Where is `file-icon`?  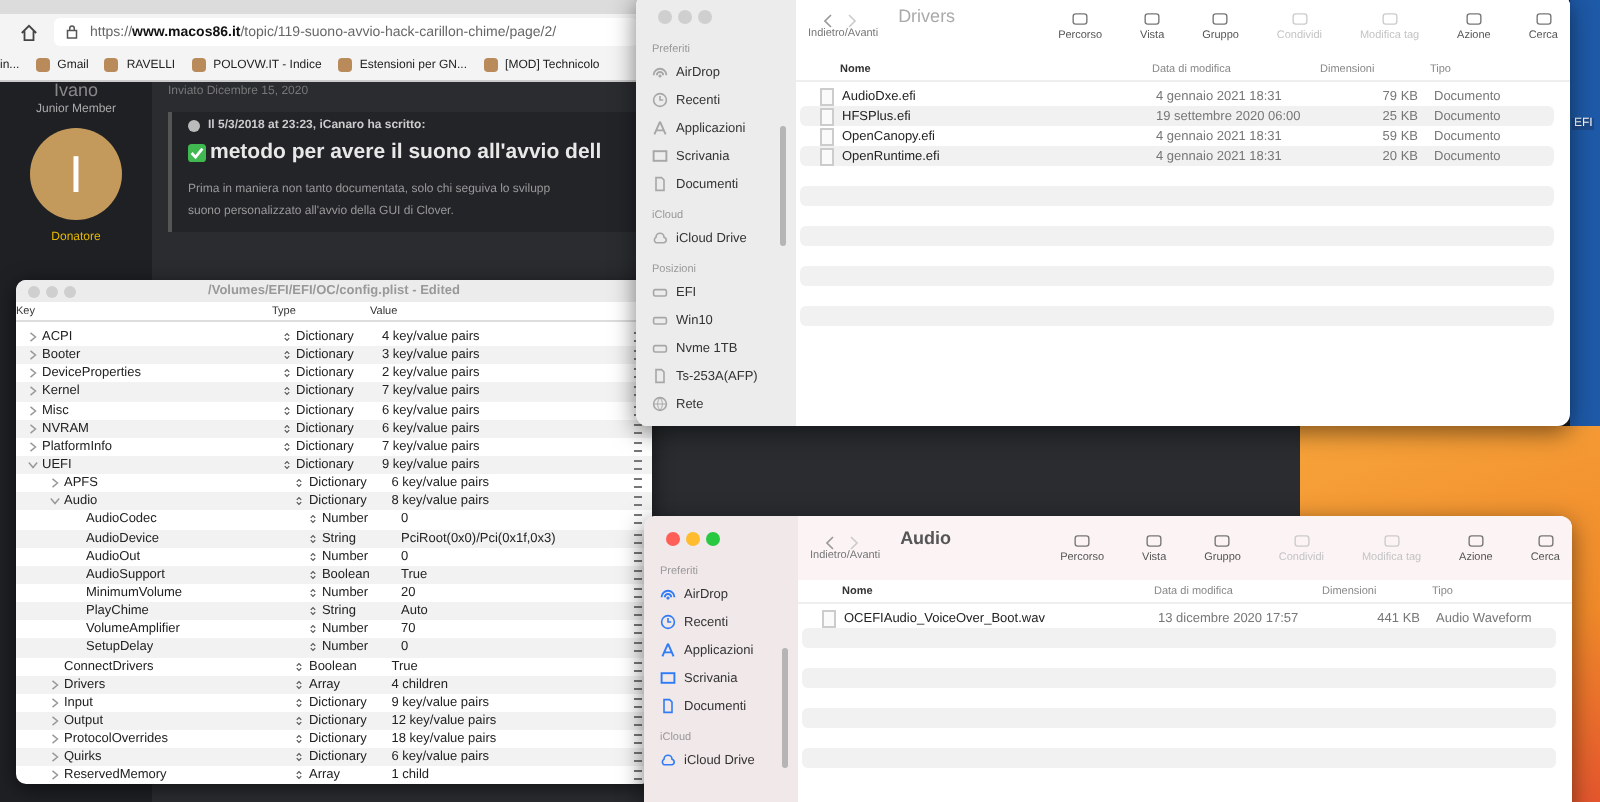
file-icon is located at coordinates (829, 618).